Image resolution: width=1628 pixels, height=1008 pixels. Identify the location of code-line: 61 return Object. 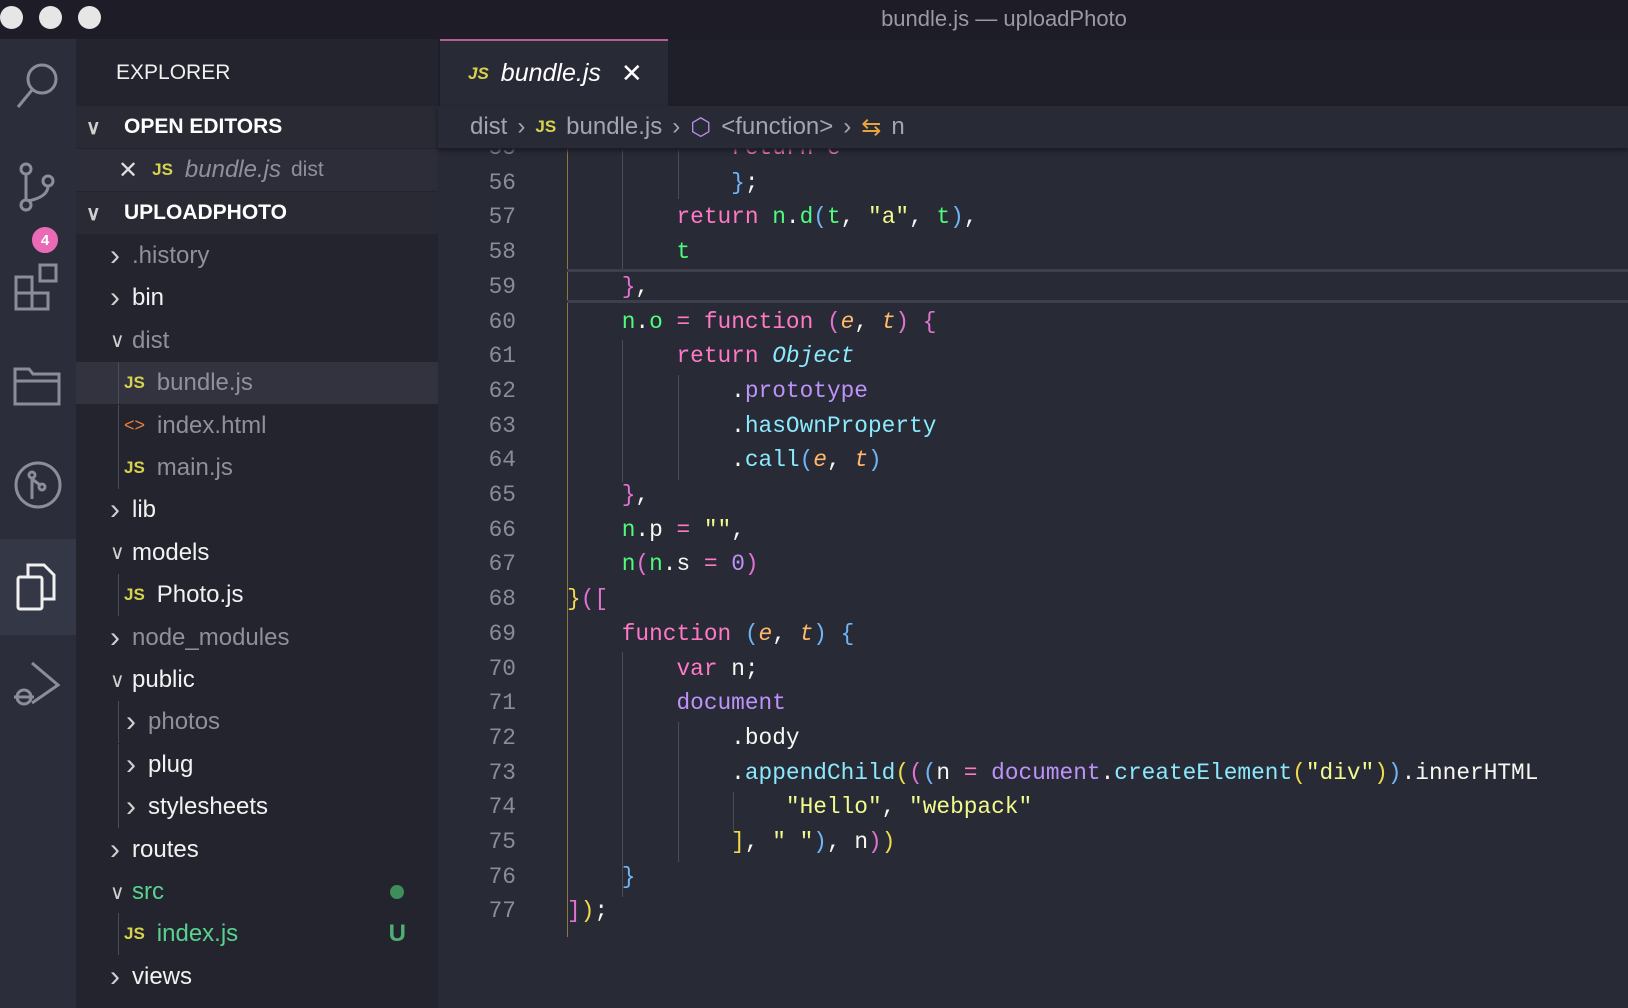
(1033, 356).